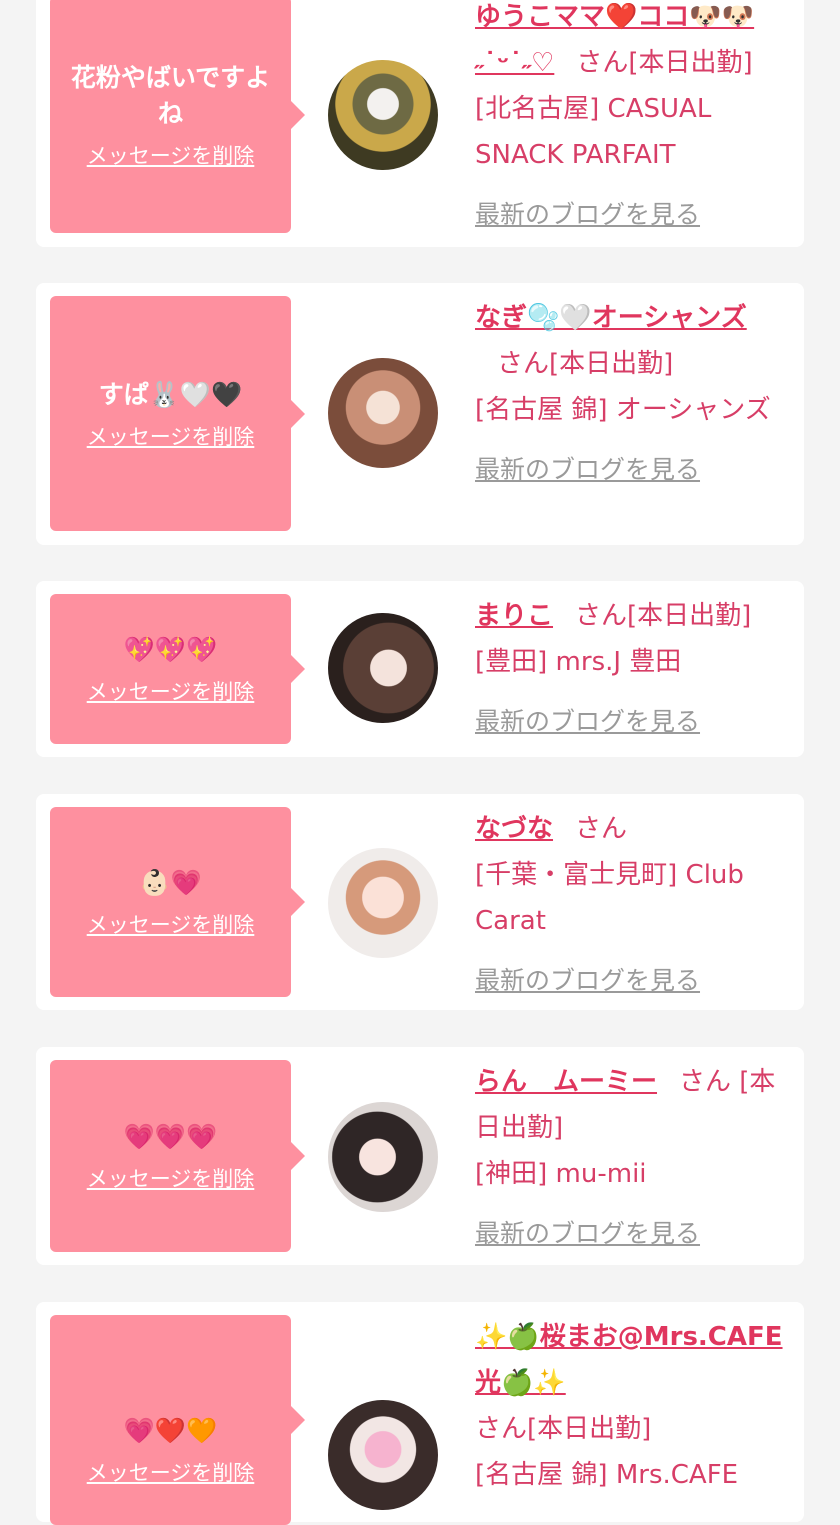  I want to click on message-bubble: 花粉やばいですよね メッセージを削除, so click(177, 116).